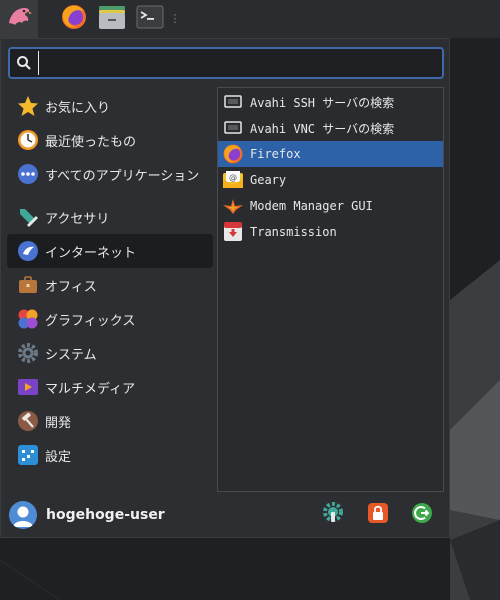 The image size is (500, 600). Describe the element at coordinates (311, 206) in the screenshot. I see `app-label: Modem Manager GUI` at that location.